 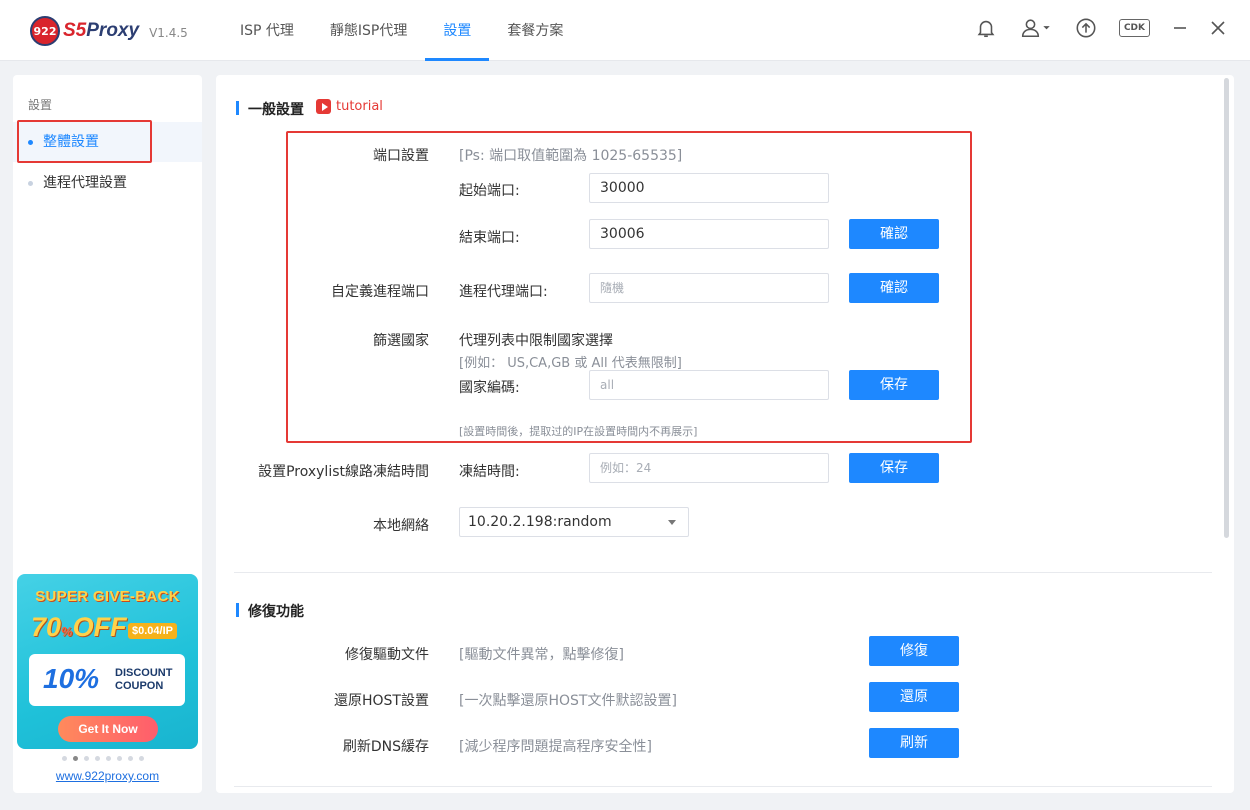 I want to click on process-port-label: 進程代理端口:, so click(x=503, y=292).